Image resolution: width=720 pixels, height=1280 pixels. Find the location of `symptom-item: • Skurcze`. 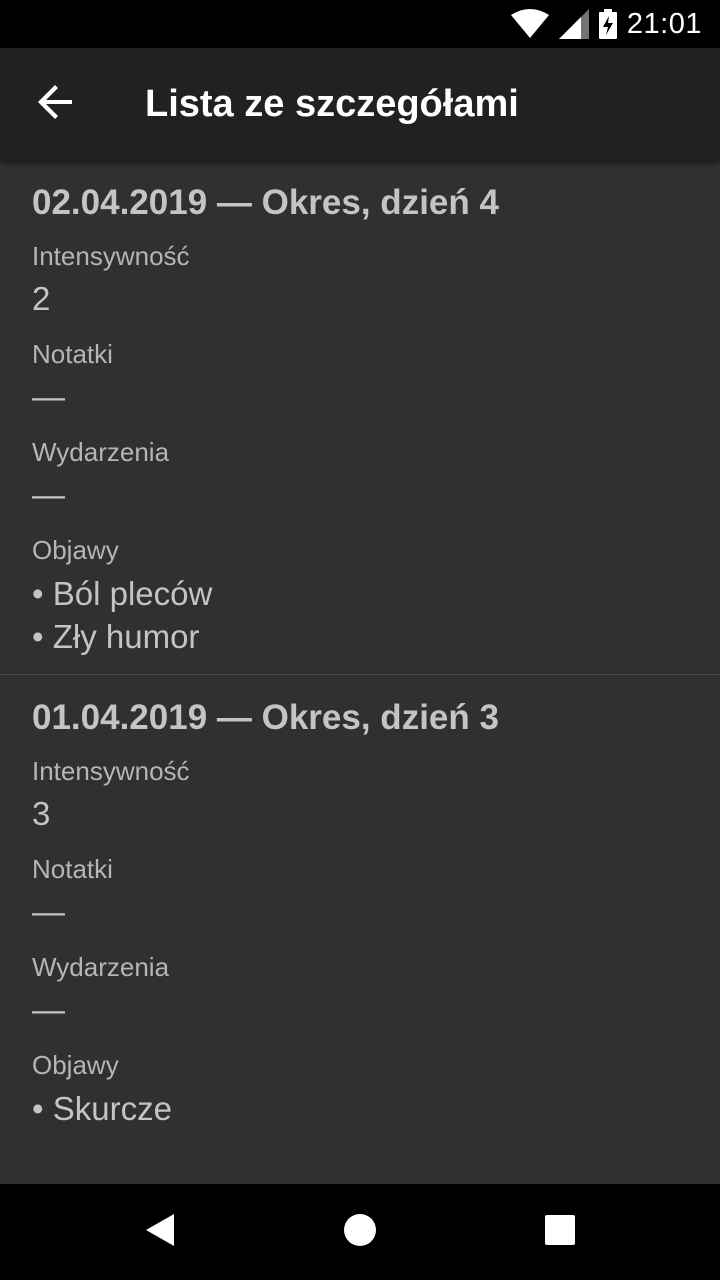

symptom-item: • Skurcze is located at coordinates (102, 1108).